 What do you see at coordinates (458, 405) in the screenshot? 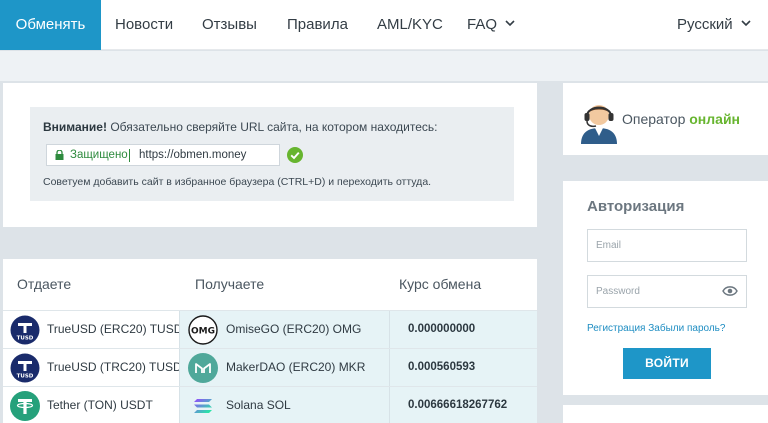
I see `rate-value: 0.00666618267762` at bounding box center [458, 405].